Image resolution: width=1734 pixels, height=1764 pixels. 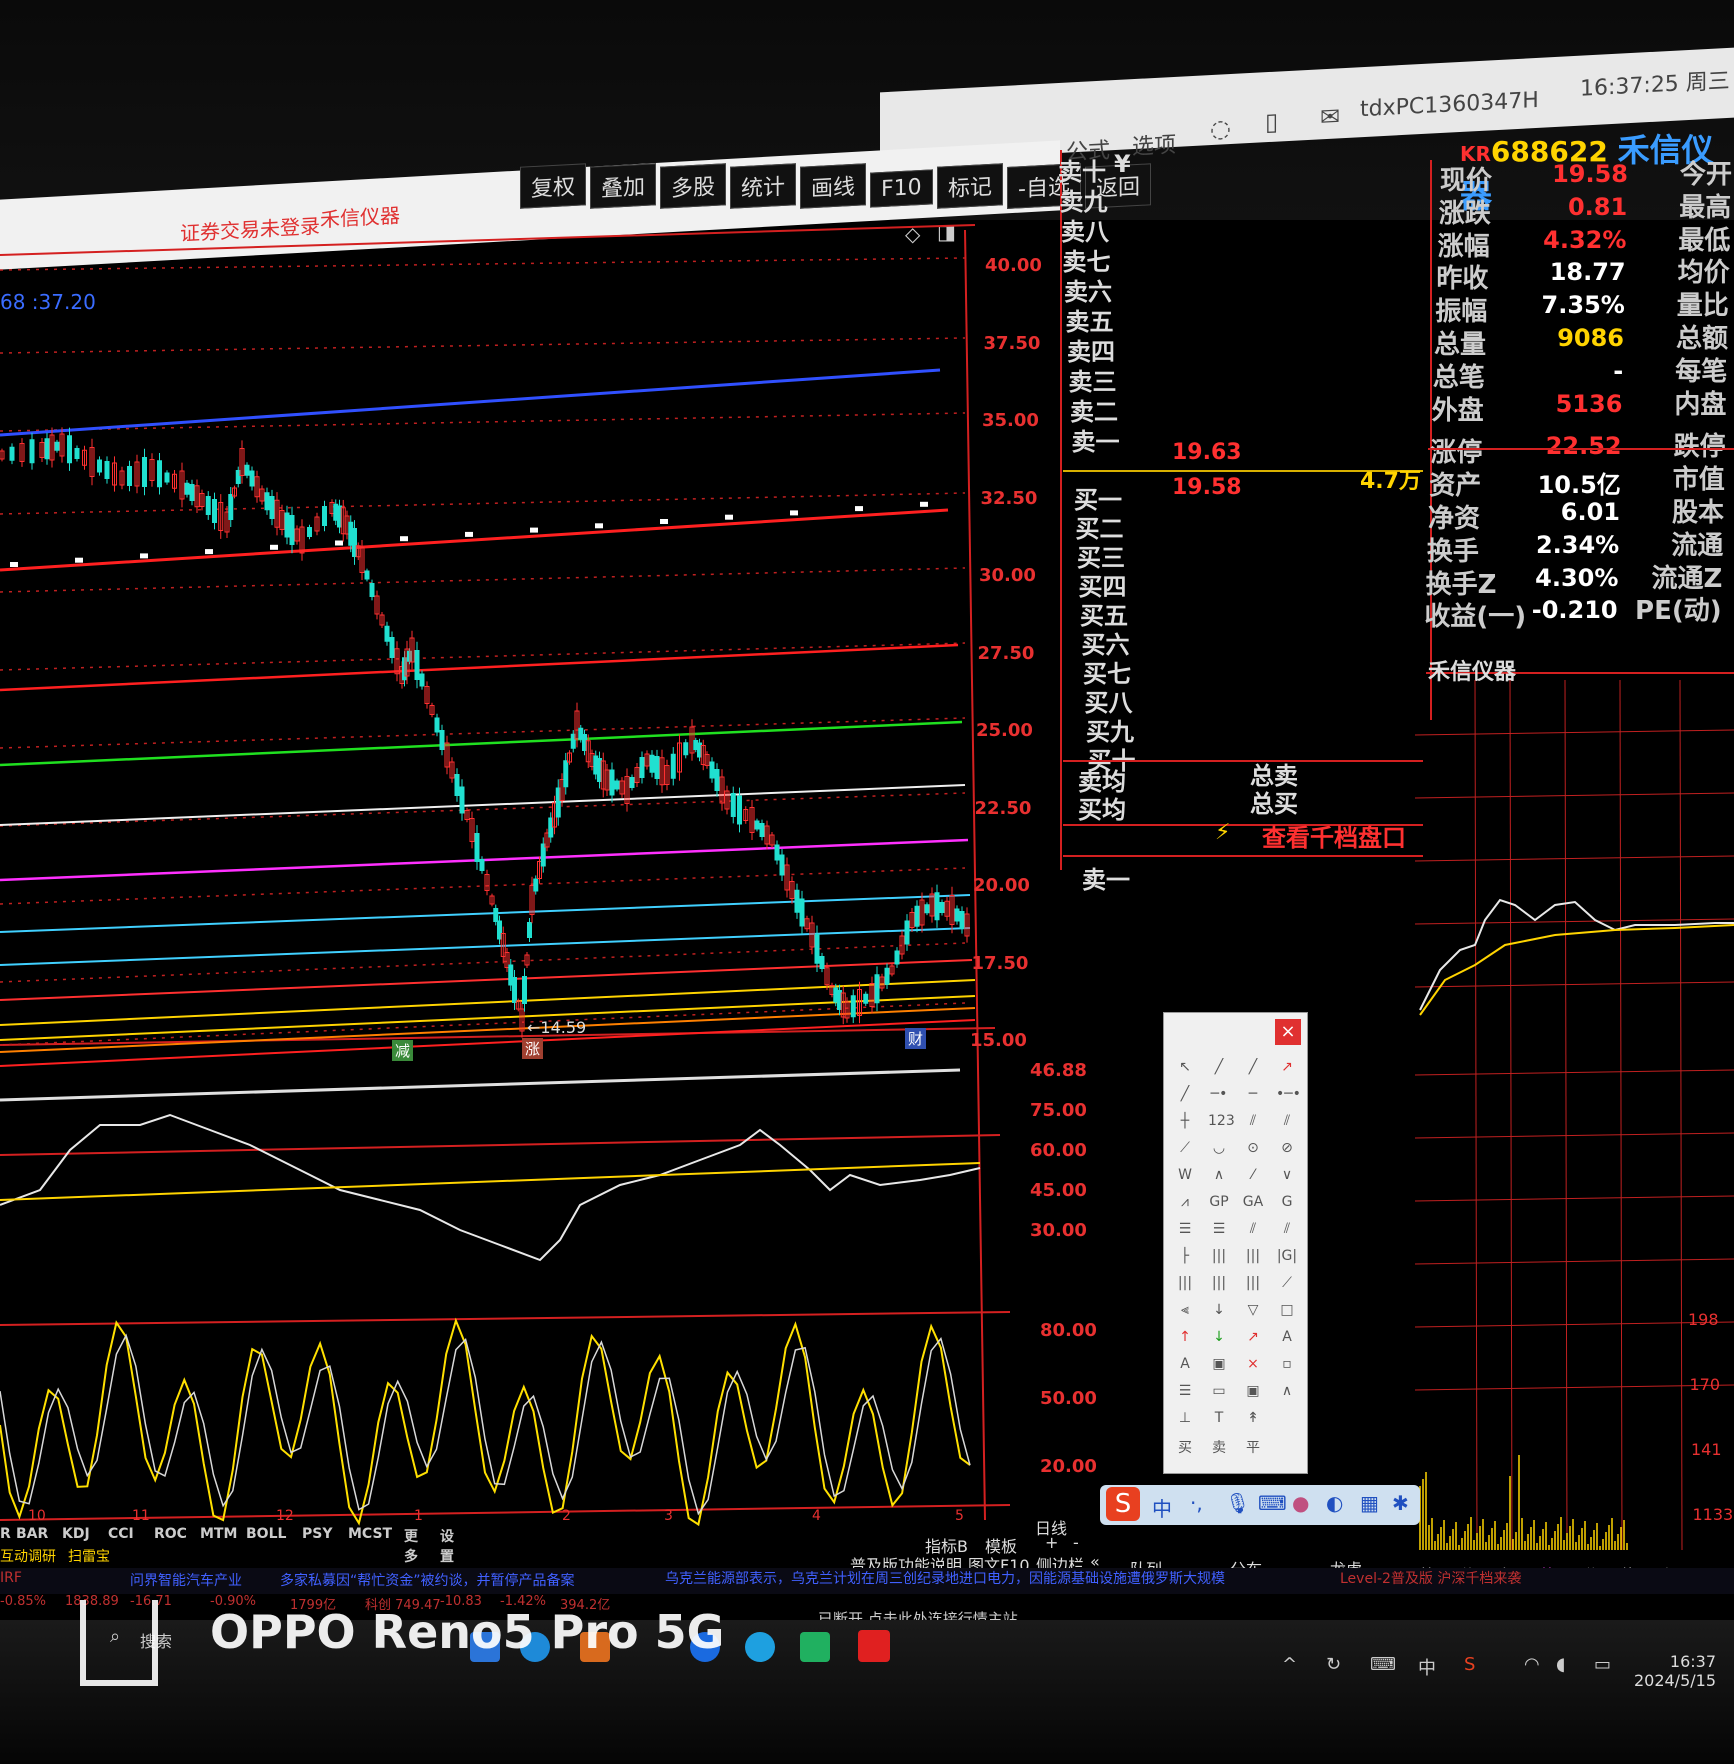 What do you see at coordinates (1185, 1311) in the screenshot?
I see `drawing-tool-icon: ⫷` at bounding box center [1185, 1311].